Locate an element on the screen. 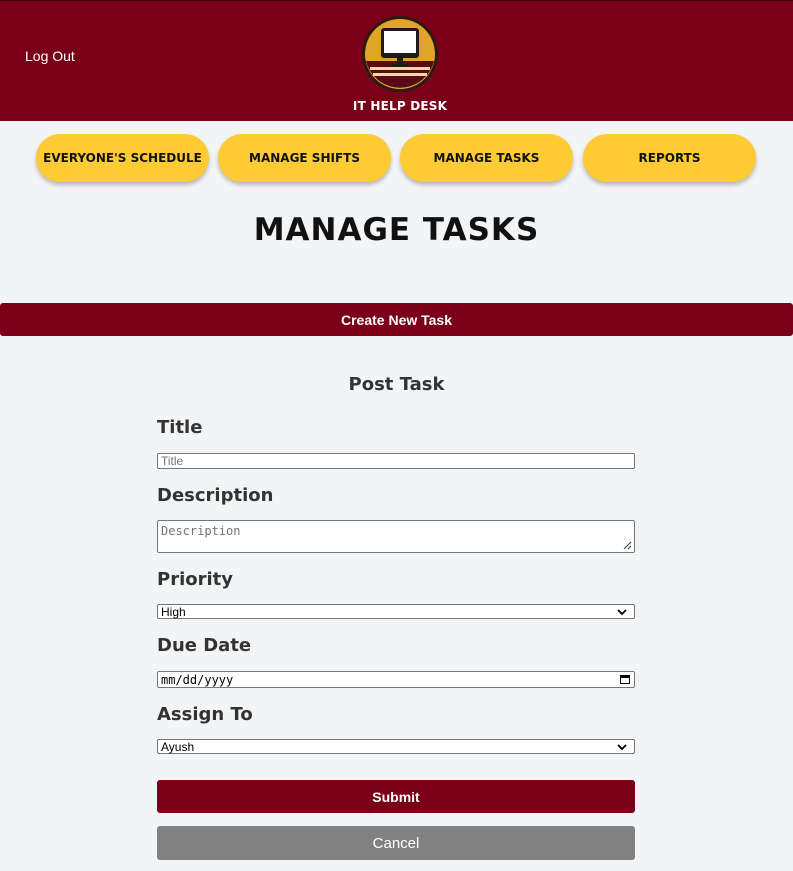 This screenshot has width=793, height=871. description-placeholder: Description is located at coordinates (201, 531).